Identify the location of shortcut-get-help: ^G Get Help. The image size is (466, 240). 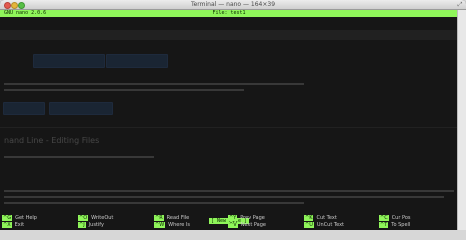
(19, 218).